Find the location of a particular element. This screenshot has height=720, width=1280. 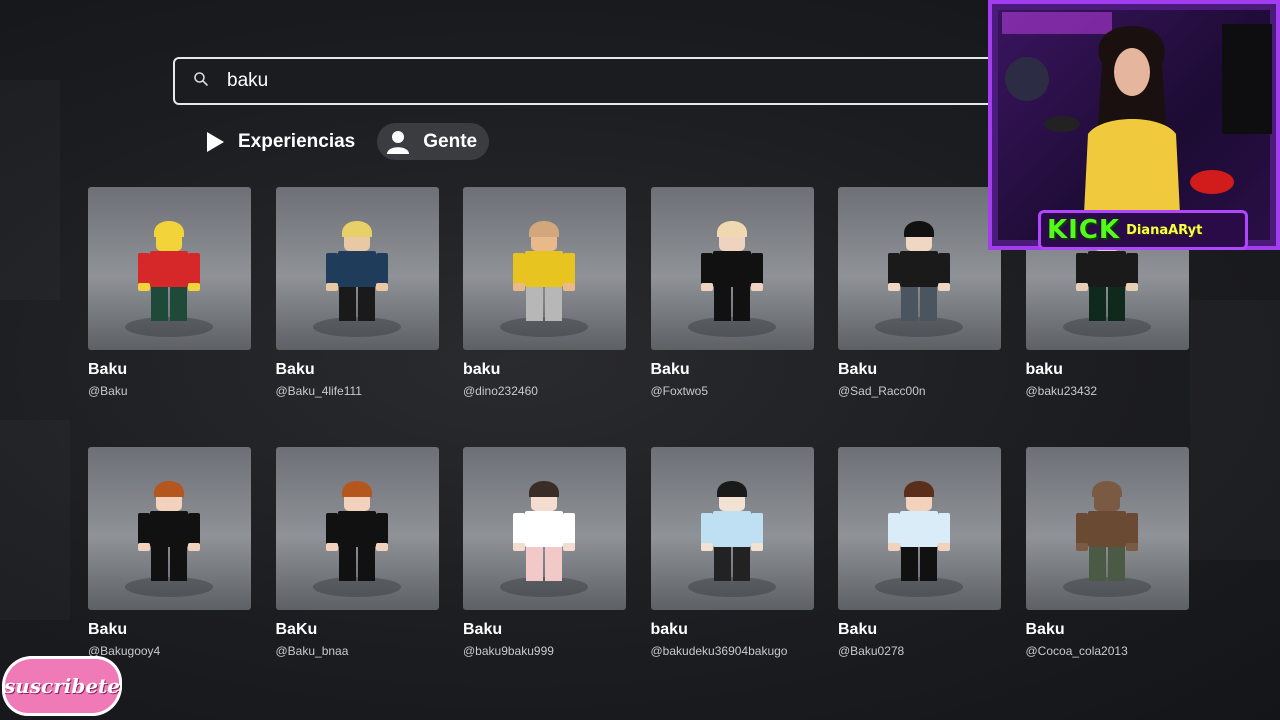

tab-people: Gente is located at coordinates (433, 141).